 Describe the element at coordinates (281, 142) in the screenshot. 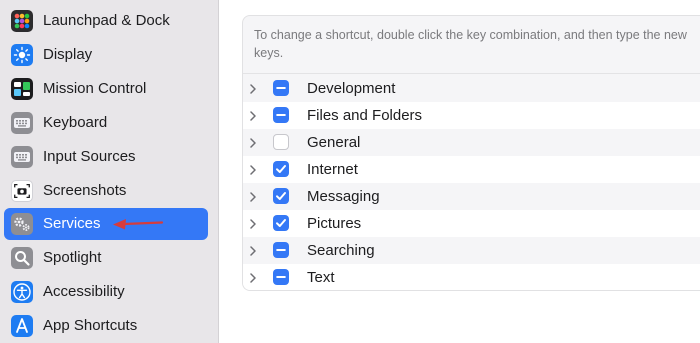

I see `checkbox-unchecked` at that location.